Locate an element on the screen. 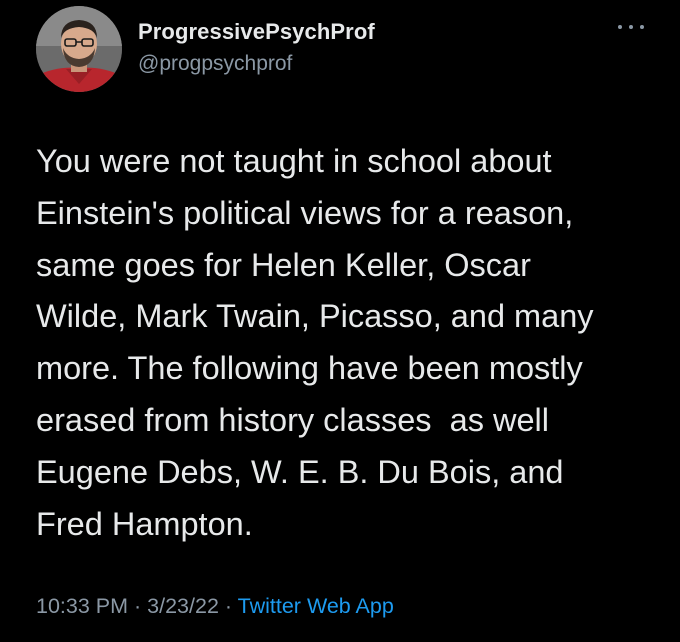 This screenshot has width=680, height=642. tweet-date: 3/23/22 is located at coordinates (183, 606).